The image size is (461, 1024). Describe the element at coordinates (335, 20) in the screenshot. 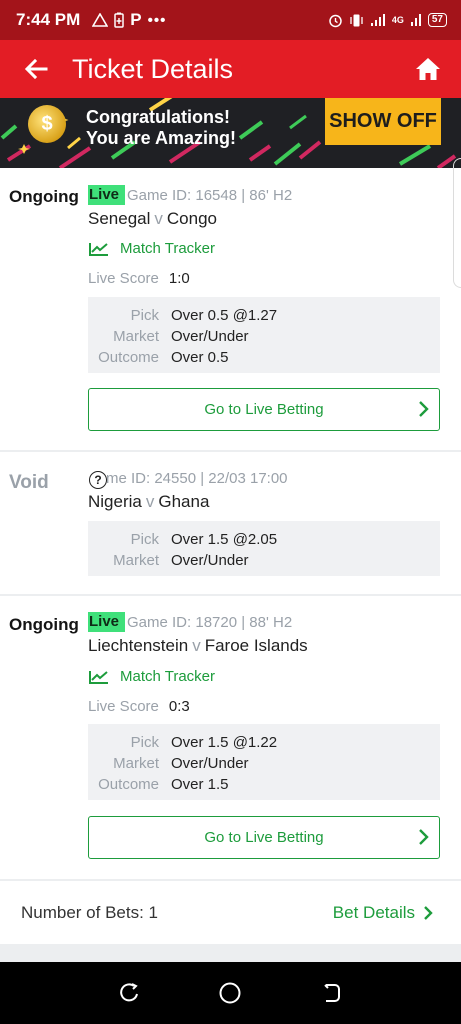

I see `alarm-icon` at that location.